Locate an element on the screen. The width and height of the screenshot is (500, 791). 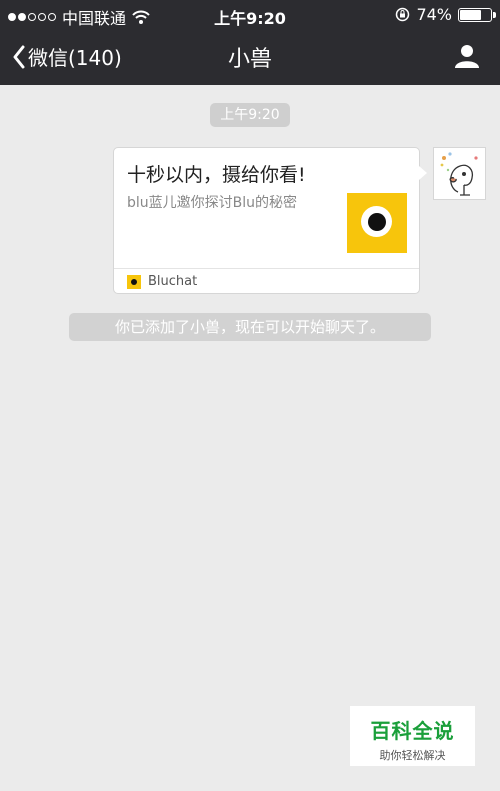
user-icon is located at coordinates (467, 56).